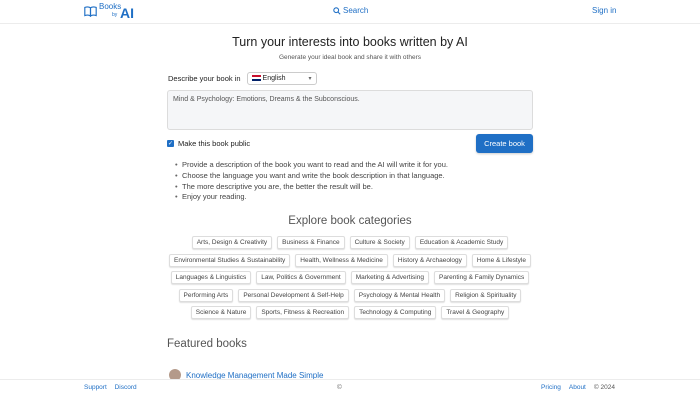 Image resolution: width=700 pixels, height=395 pixels. I want to click on logo-word-by: by, so click(115, 15).